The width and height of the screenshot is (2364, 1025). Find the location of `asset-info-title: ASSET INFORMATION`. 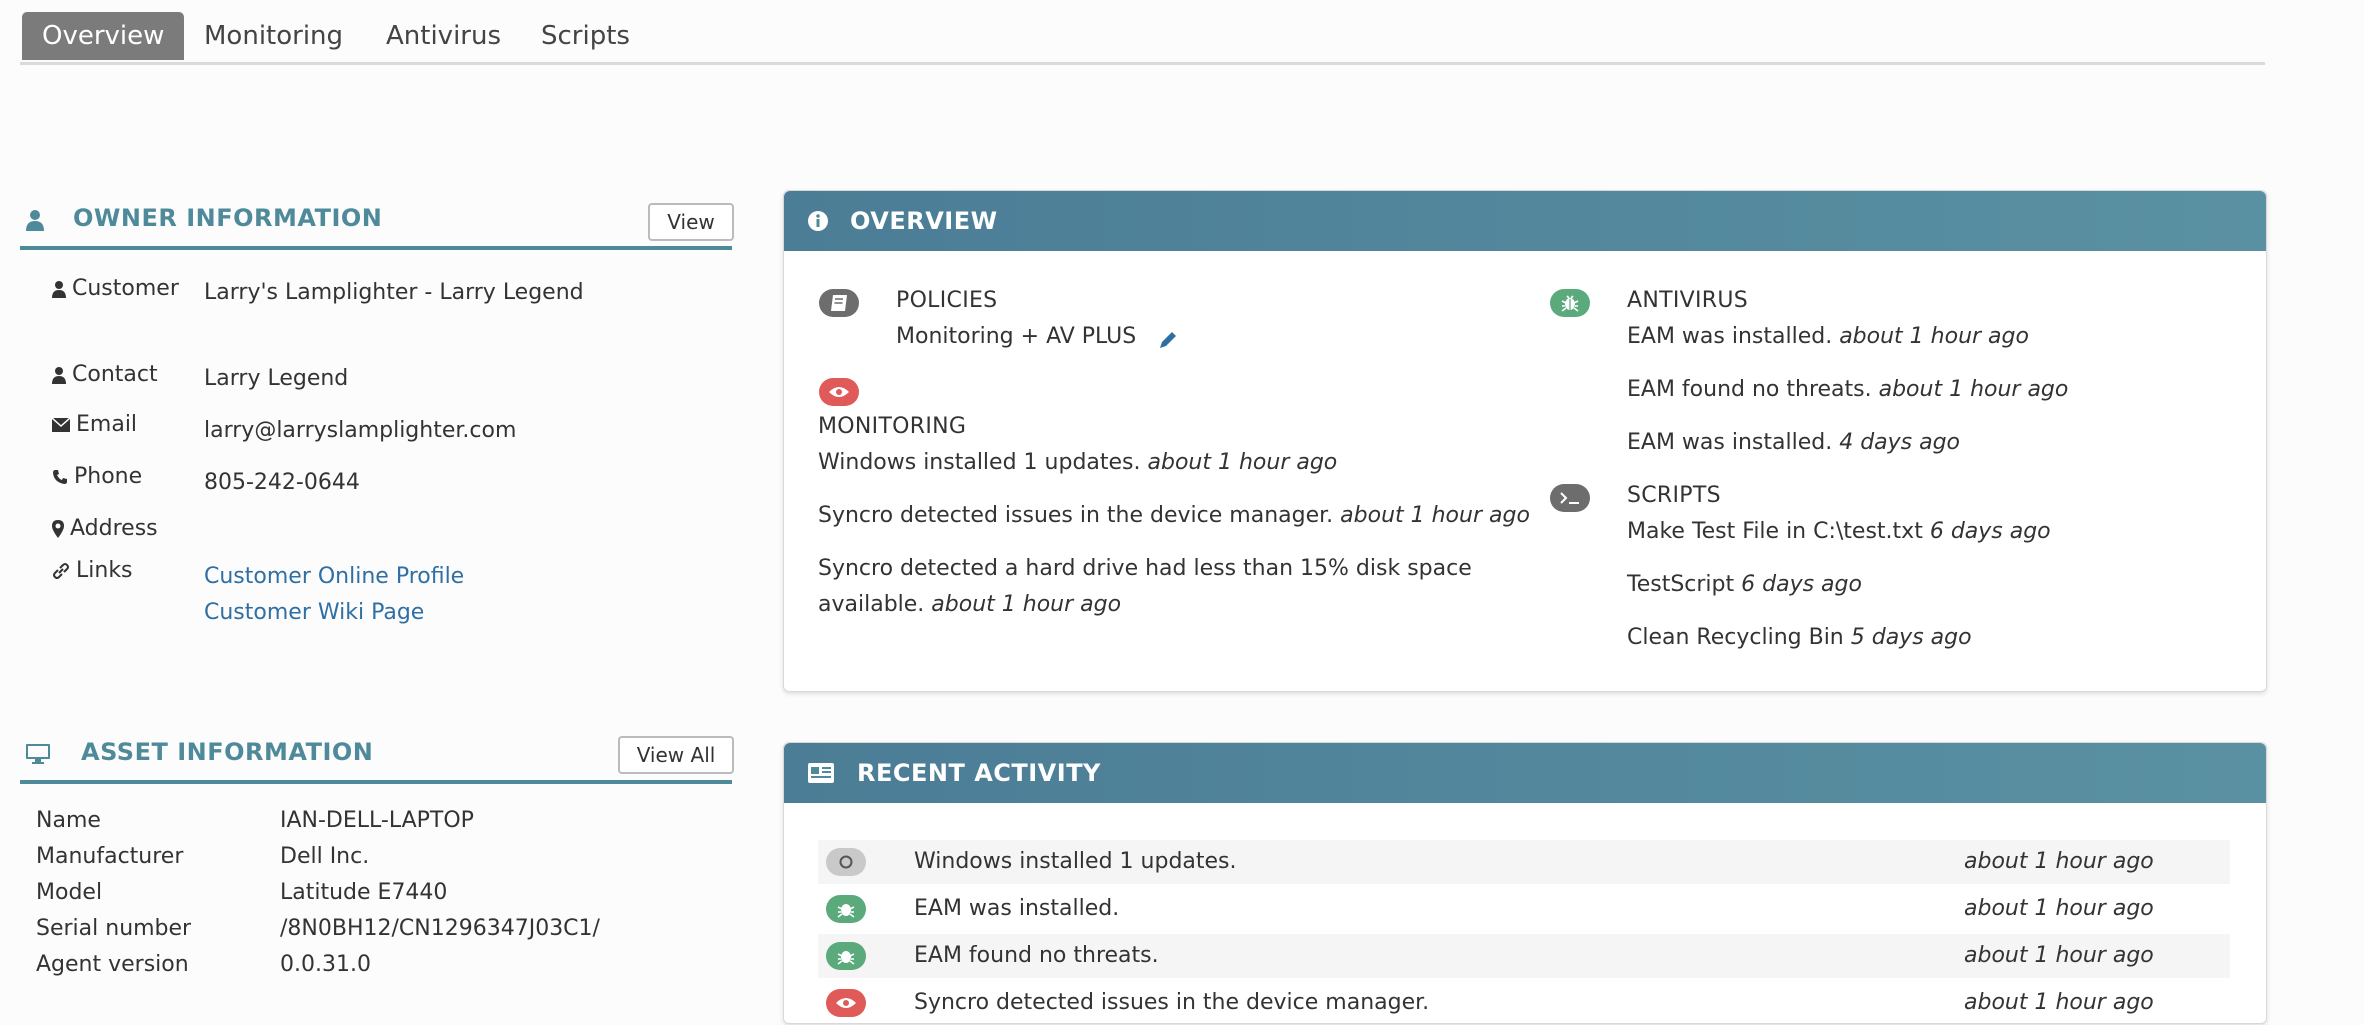

asset-info-title: ASSET INFORMATION is located at coordinates (227, 752).